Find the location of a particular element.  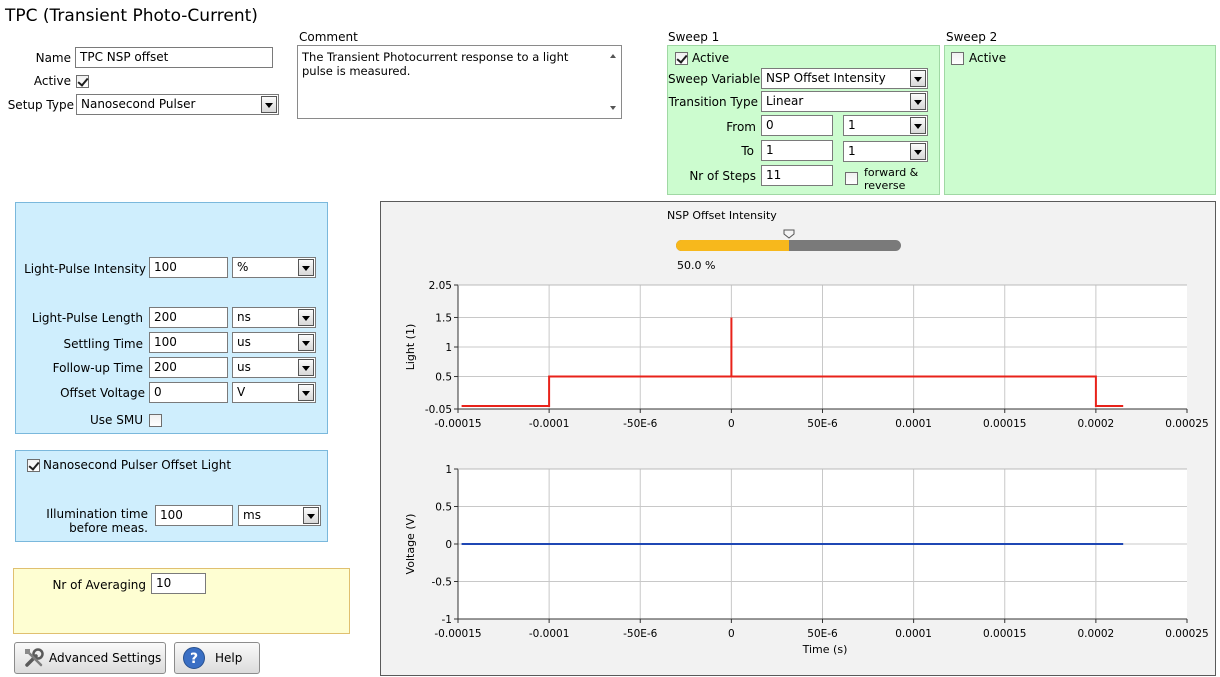

light-y-tick-label: 0.5 is located at coordinates (443, 378).